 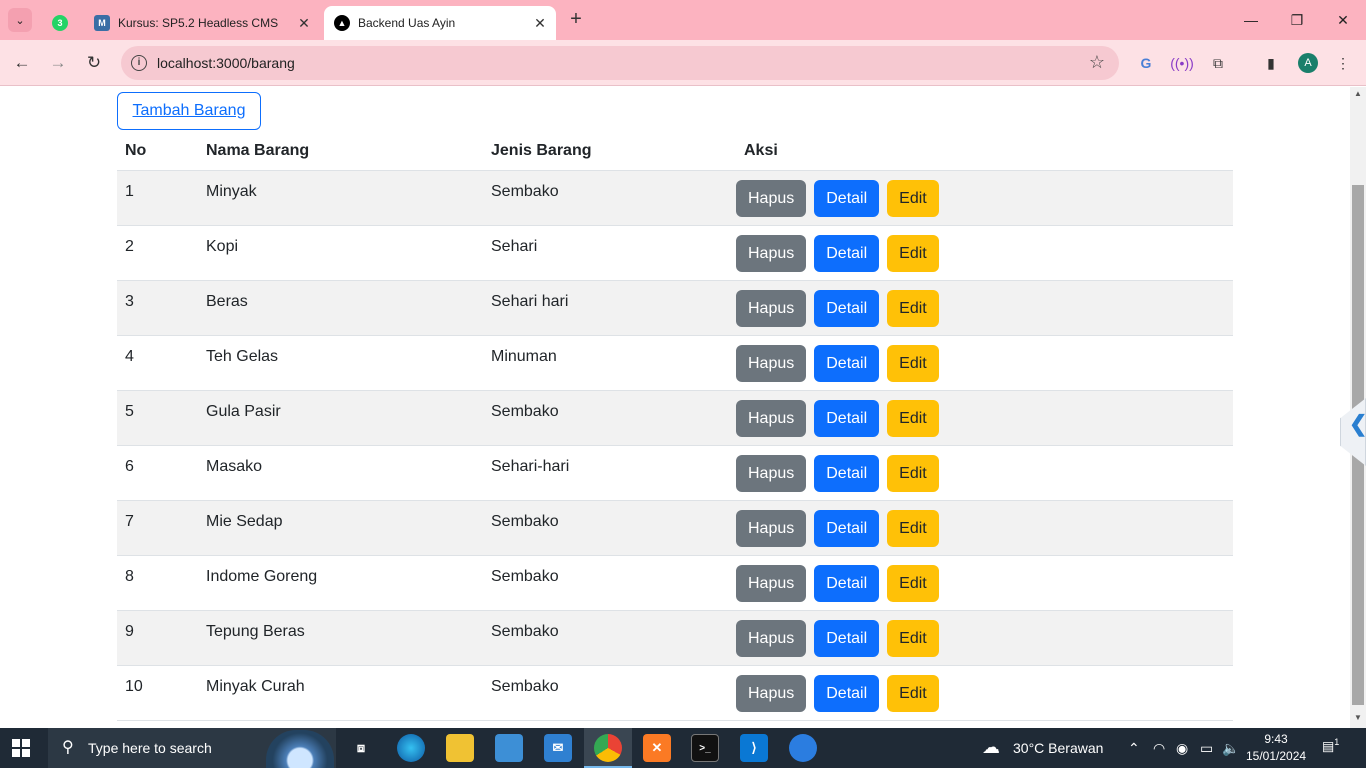 I want to click on media-cast-icon: ((•)), so click(x=1182, y=63).